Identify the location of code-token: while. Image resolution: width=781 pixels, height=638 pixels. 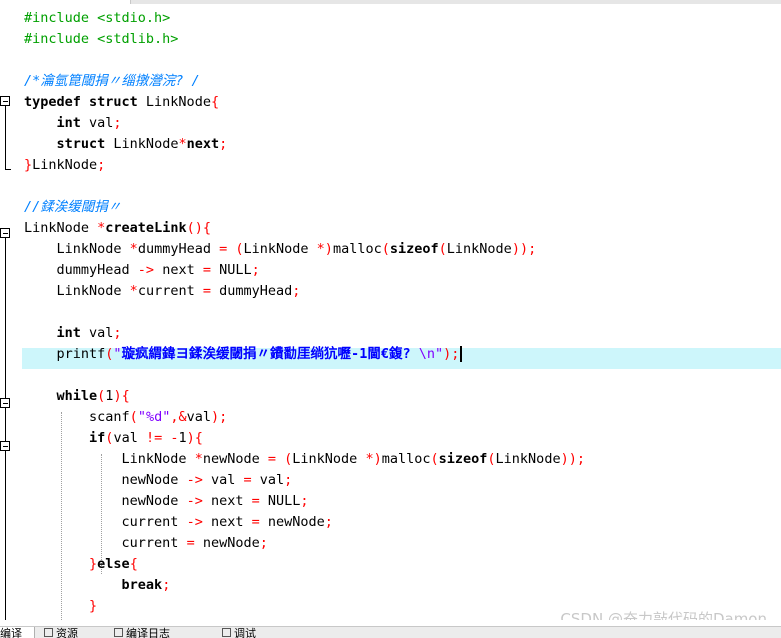
(77, 396).